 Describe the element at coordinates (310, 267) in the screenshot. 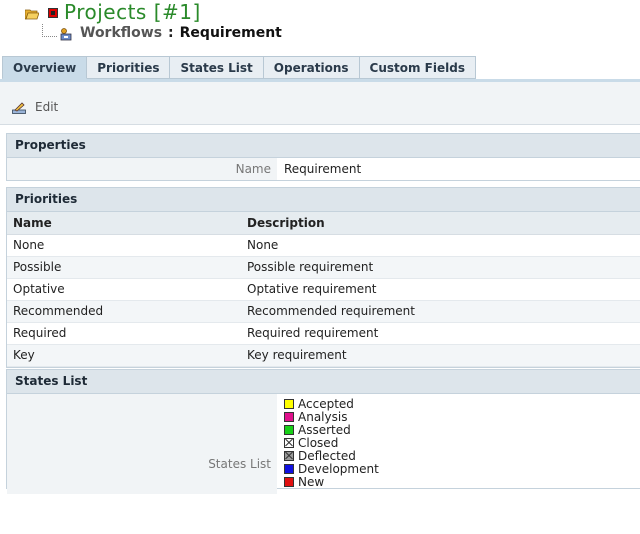

I see `priority-description: Possible requirement` at that location.